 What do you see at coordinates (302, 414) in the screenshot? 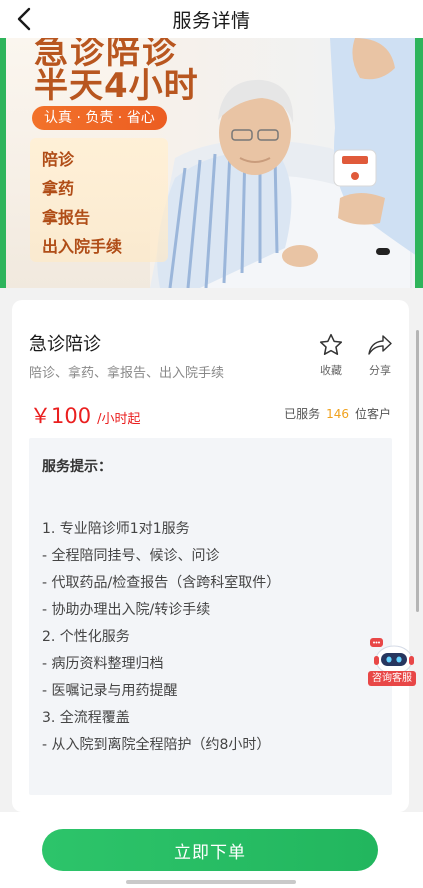
I see `served-prefix: 已服务` at bounding box center [302, 414].